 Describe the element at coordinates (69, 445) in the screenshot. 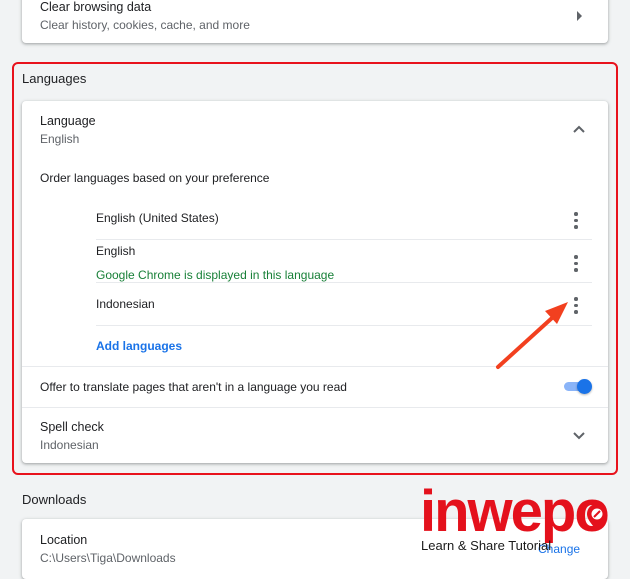

I see `spell-check-value: Indonesian` at that location.